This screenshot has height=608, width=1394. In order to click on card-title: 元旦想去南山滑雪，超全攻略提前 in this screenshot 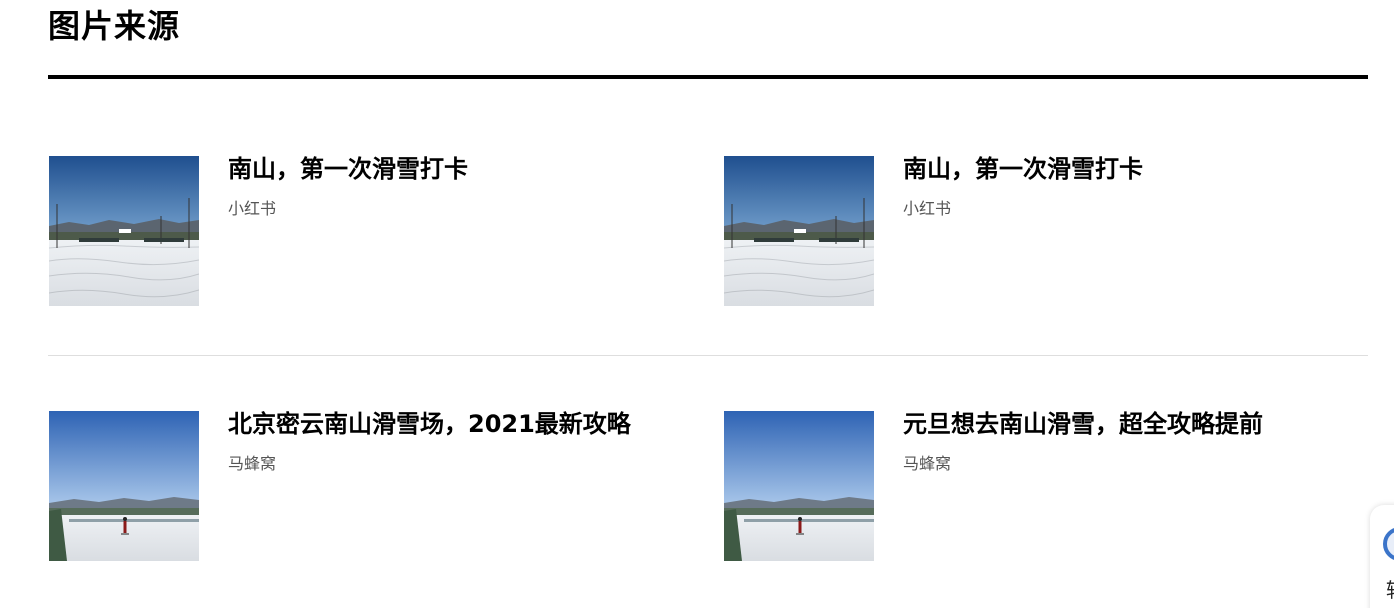, I will do `click(1083, 424)`.